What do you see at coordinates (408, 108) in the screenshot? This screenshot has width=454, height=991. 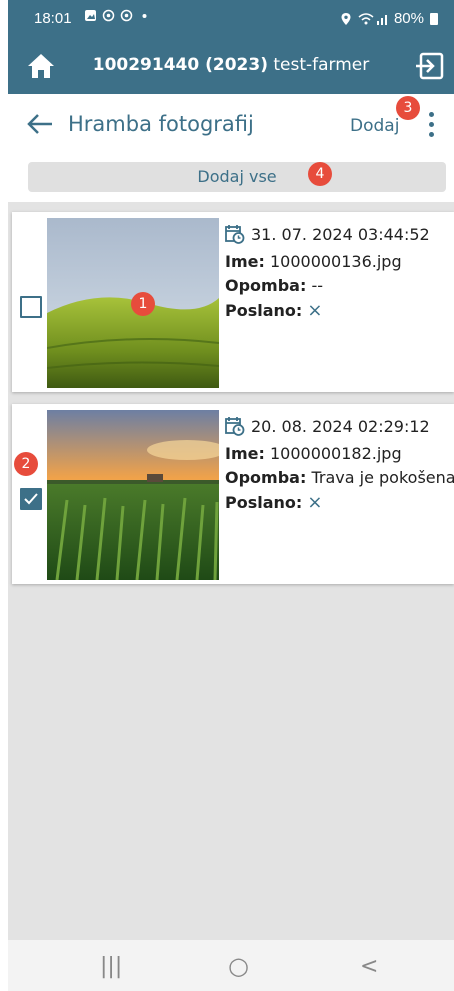 I see `badge-3: 3` at bounding box center [408, 108].